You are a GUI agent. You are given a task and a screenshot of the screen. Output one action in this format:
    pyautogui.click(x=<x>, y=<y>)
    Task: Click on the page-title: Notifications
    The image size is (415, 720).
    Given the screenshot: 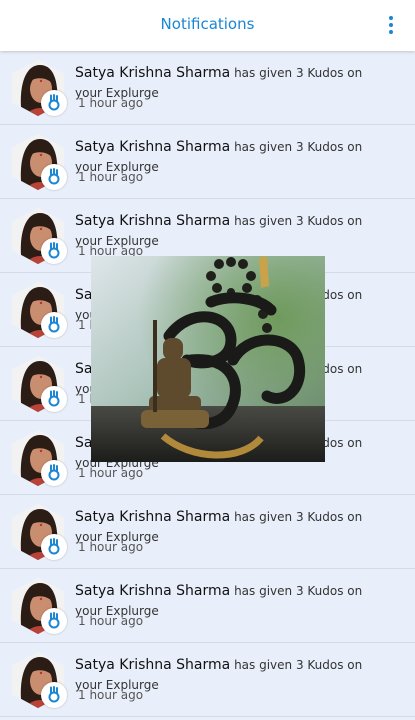 What is the action you would take?
    pyautogui.click(x=207, y=24)
    